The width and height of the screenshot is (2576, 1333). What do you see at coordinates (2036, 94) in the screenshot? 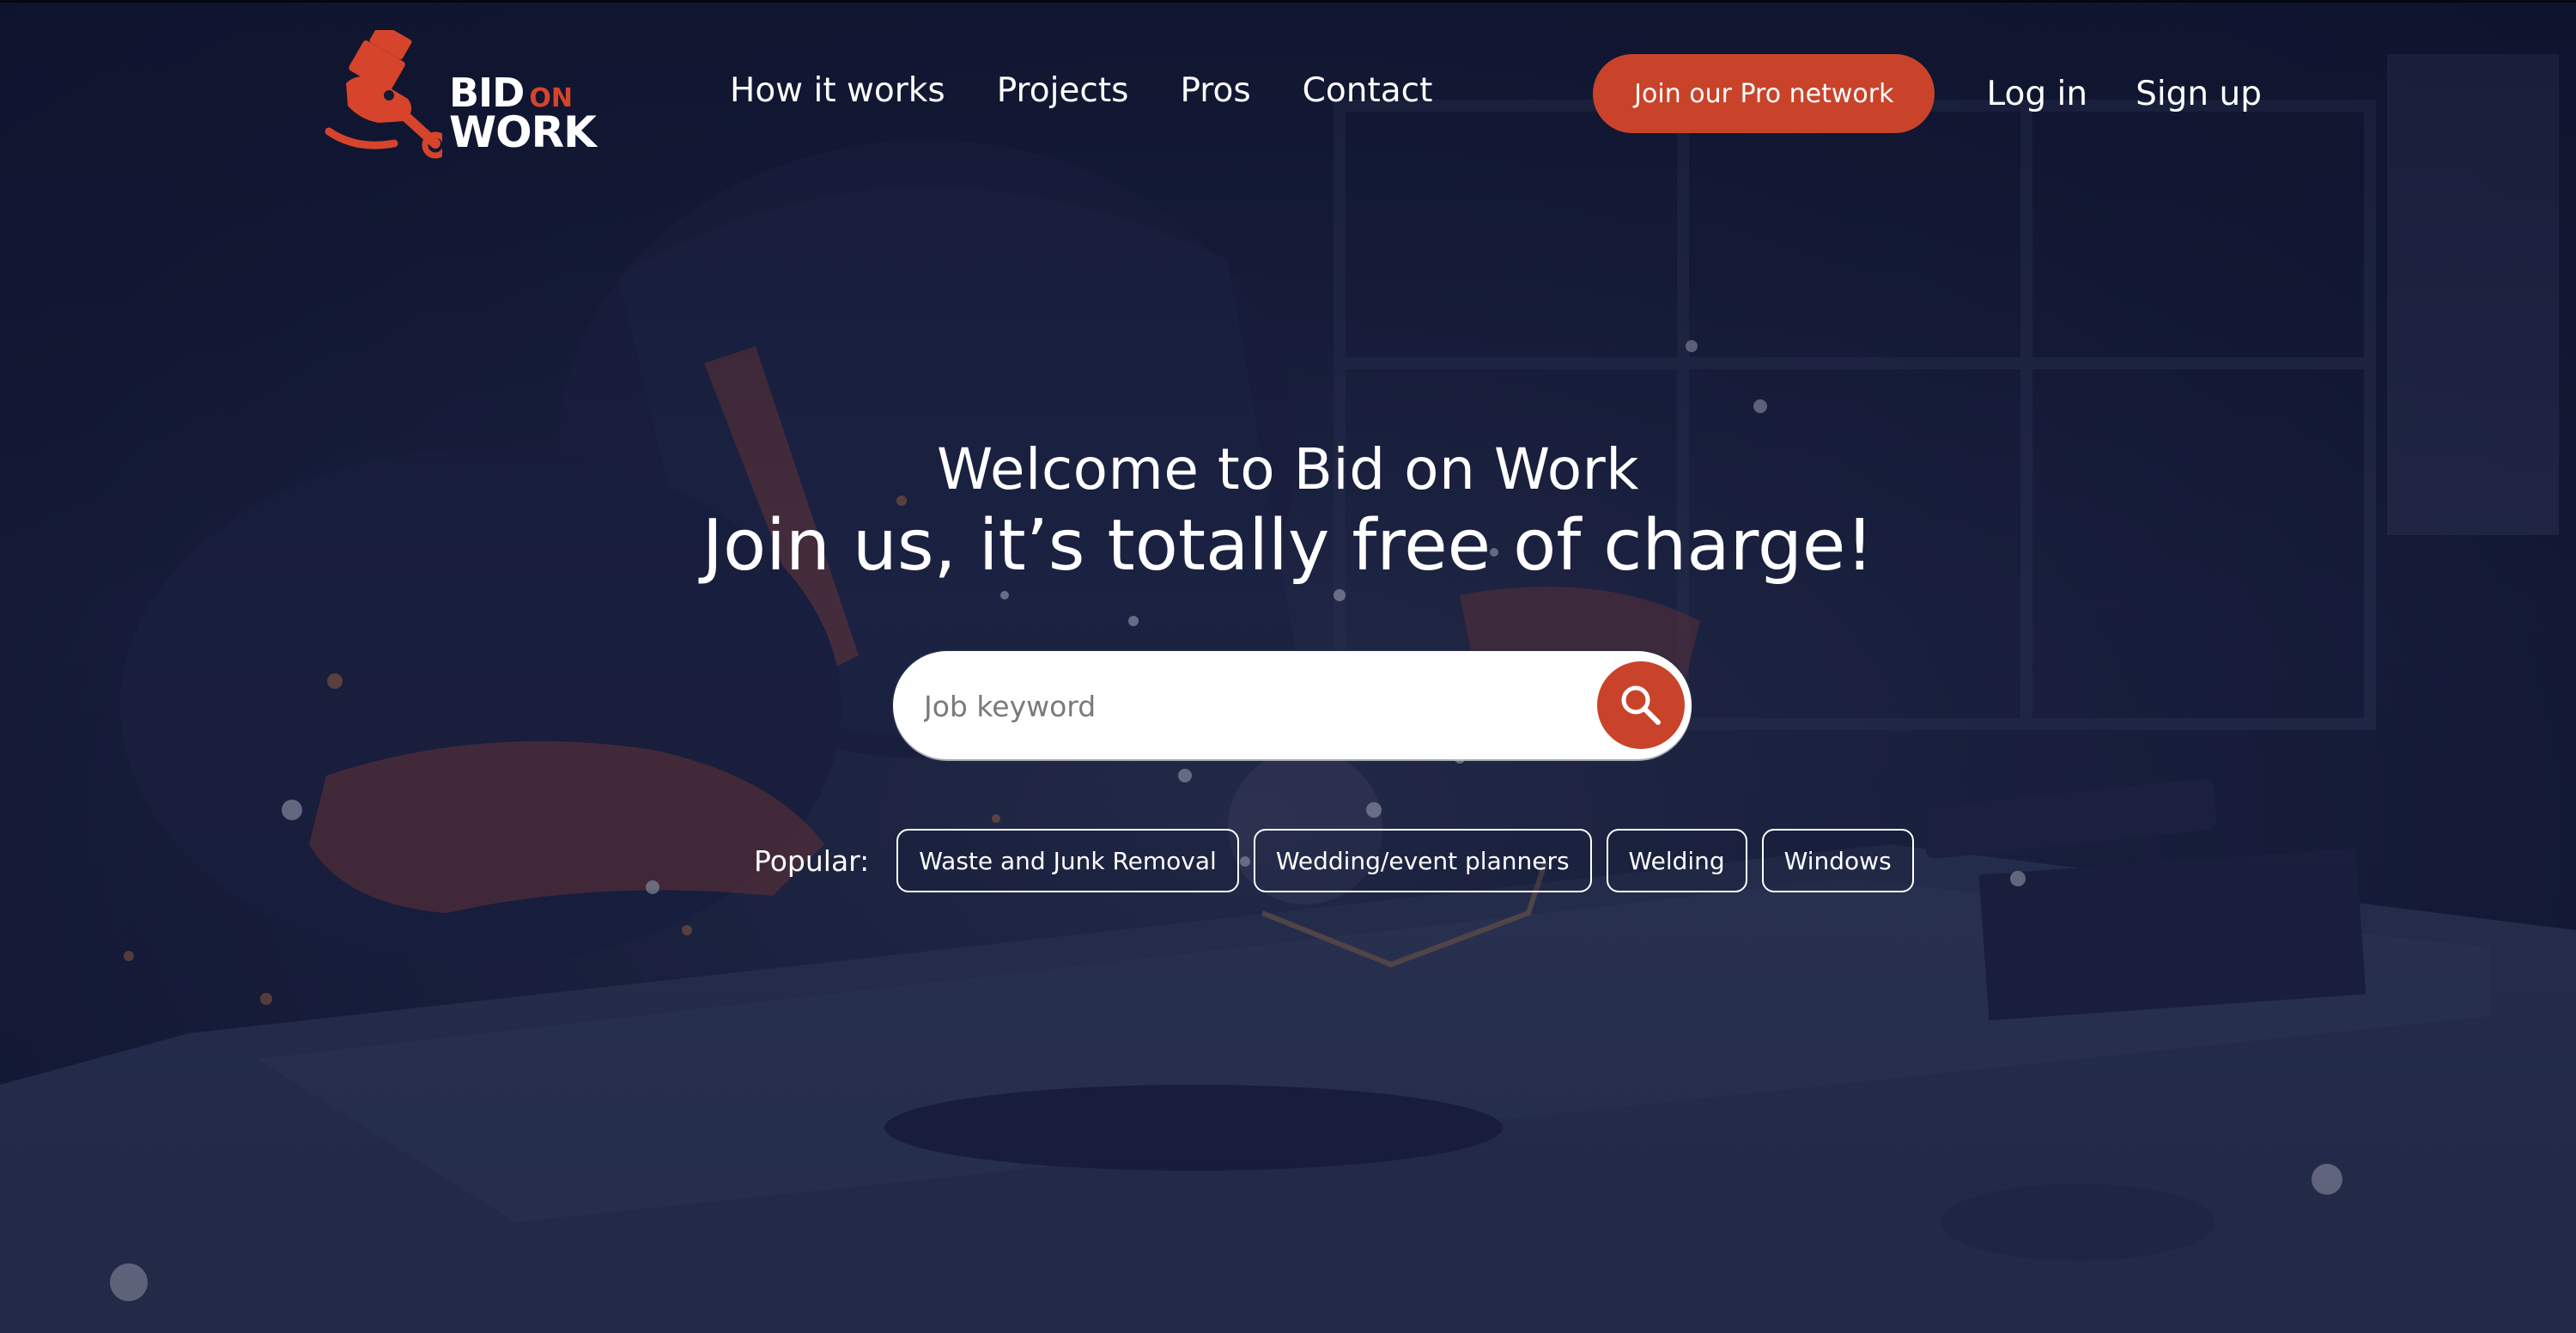
I see `login-link: Log in` at bounding box center [2036, 94].